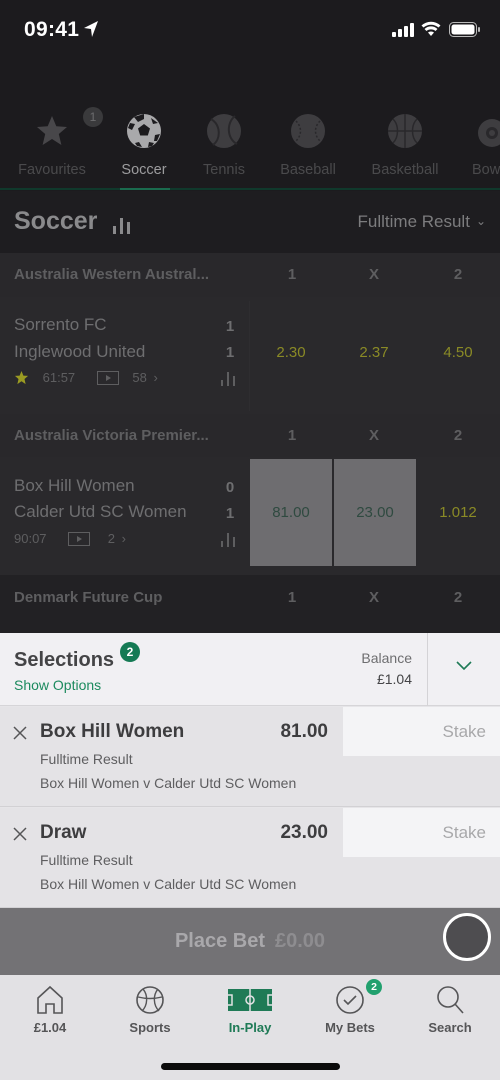 The image size is (500, 1080). I want to click on cellular-signal-icon, so click(403, 30).